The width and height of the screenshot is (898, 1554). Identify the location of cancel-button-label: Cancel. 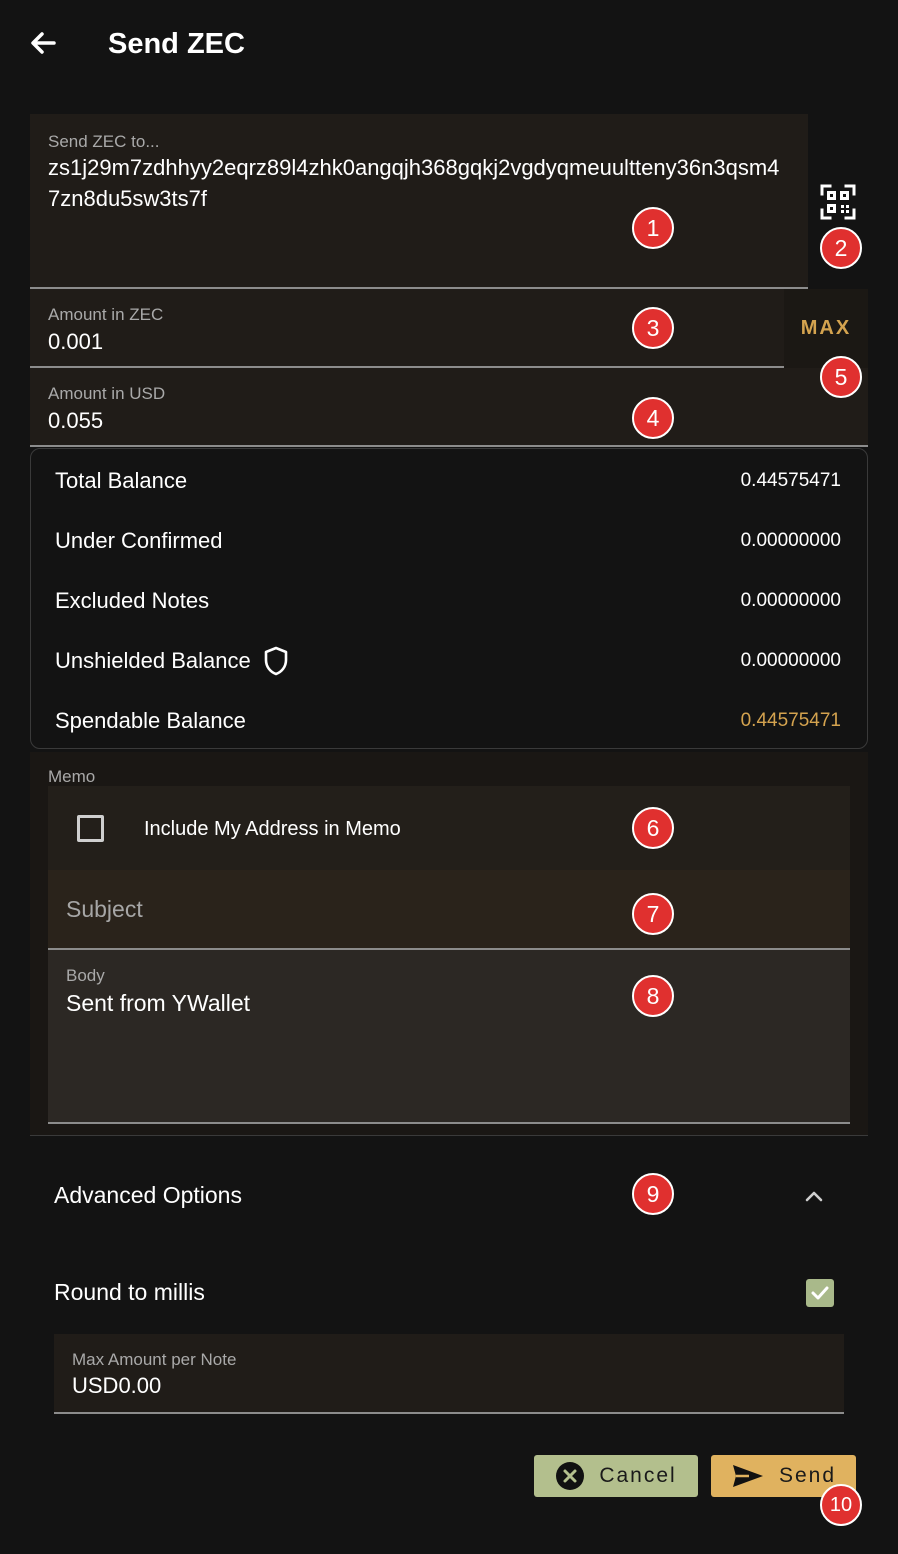
(638, 1475).